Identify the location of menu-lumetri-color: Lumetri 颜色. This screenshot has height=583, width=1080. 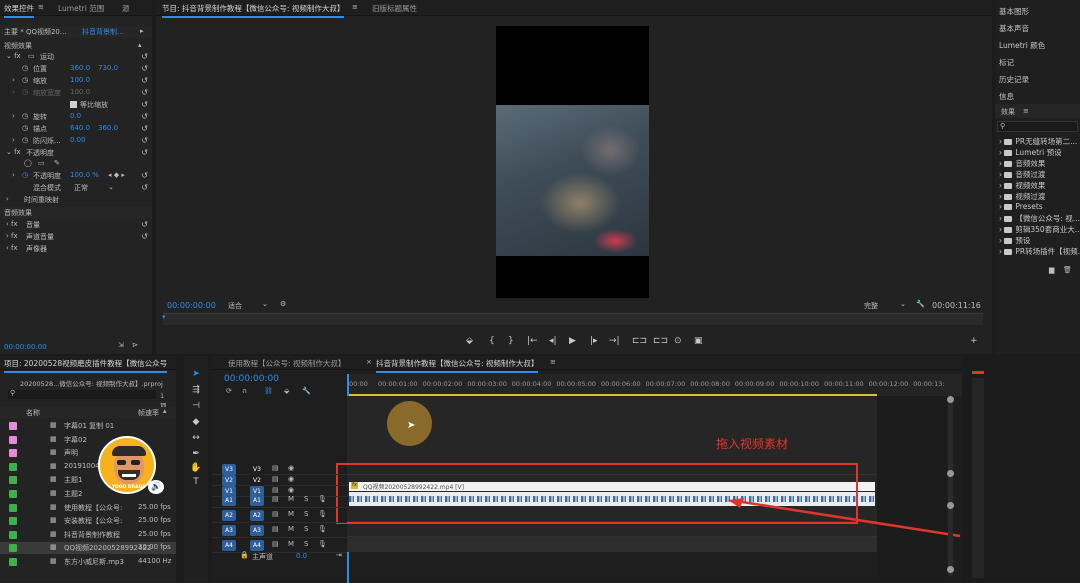
(1022, 45).